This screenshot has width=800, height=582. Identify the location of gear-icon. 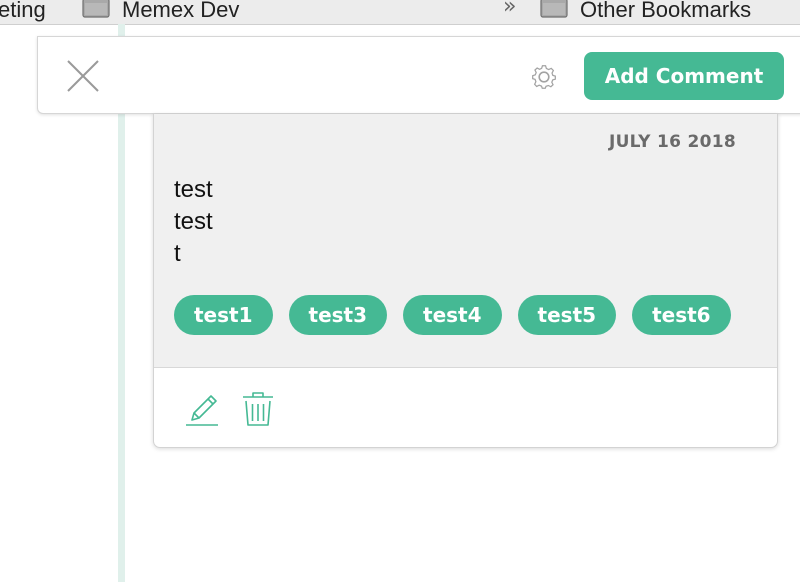
(544, 77).